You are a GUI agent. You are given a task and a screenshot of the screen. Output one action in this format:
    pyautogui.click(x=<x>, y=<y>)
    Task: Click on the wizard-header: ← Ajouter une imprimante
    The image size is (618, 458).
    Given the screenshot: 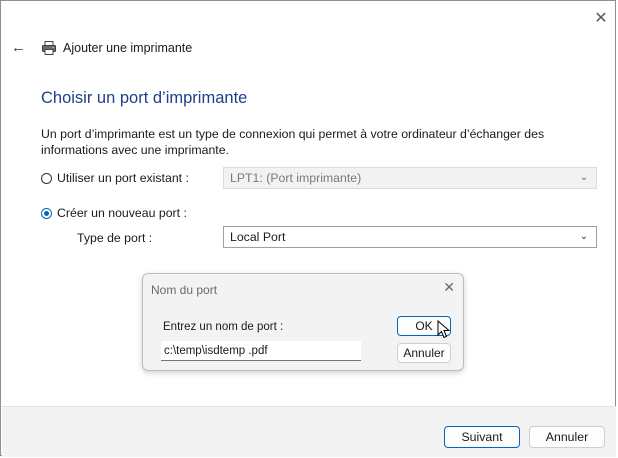 What is the action you would take?
    pyautogui.click(x=101, y=48)
    